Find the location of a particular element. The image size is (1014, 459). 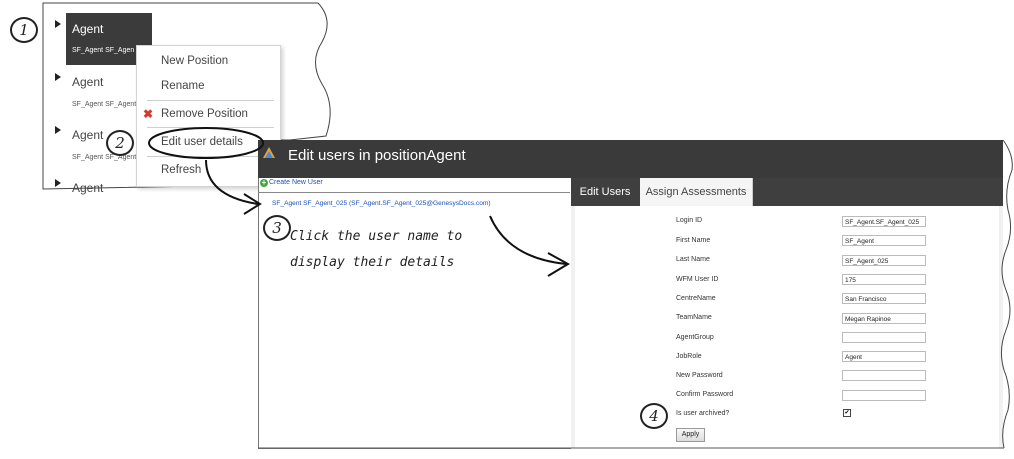

step-badge-3: 3 is located at coordinates (277, 228).